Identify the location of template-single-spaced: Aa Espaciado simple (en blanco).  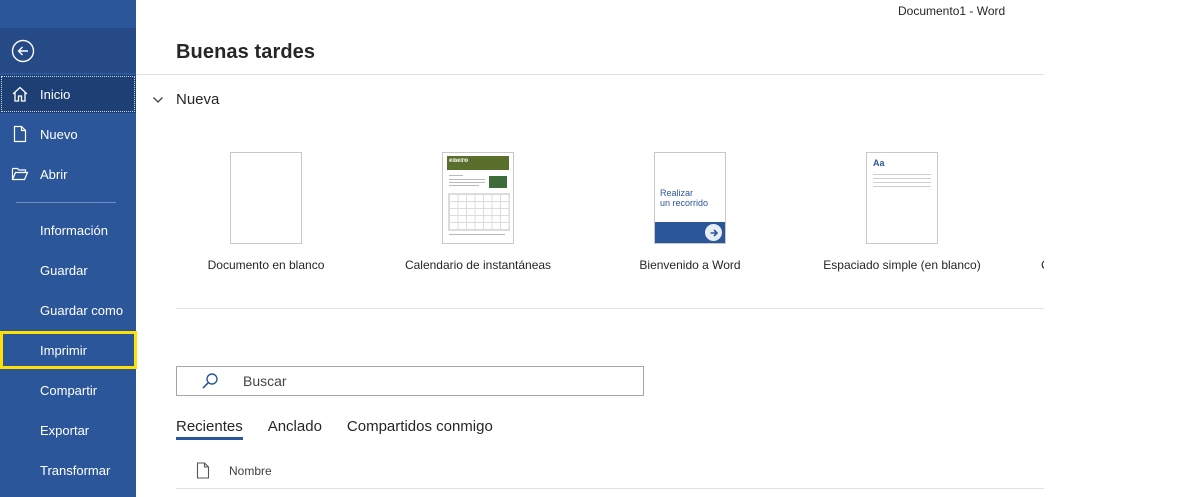
(902, 212).